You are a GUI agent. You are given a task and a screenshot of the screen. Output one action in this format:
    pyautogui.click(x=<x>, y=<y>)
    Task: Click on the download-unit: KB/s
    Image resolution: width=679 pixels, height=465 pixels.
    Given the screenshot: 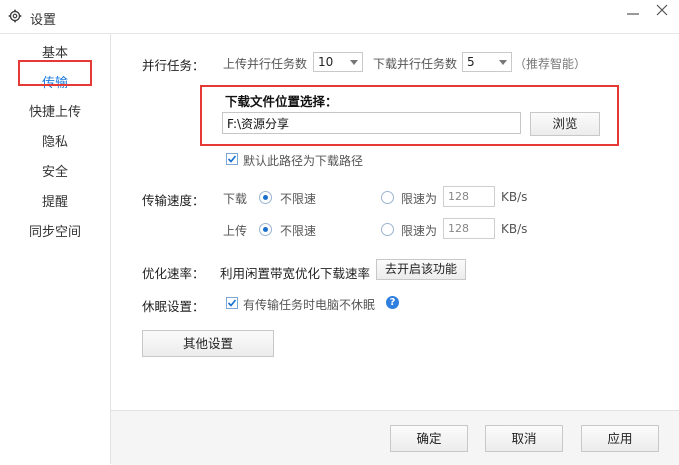 What is the action you would take?
    pyautogui.click(x=514, y=197)
    